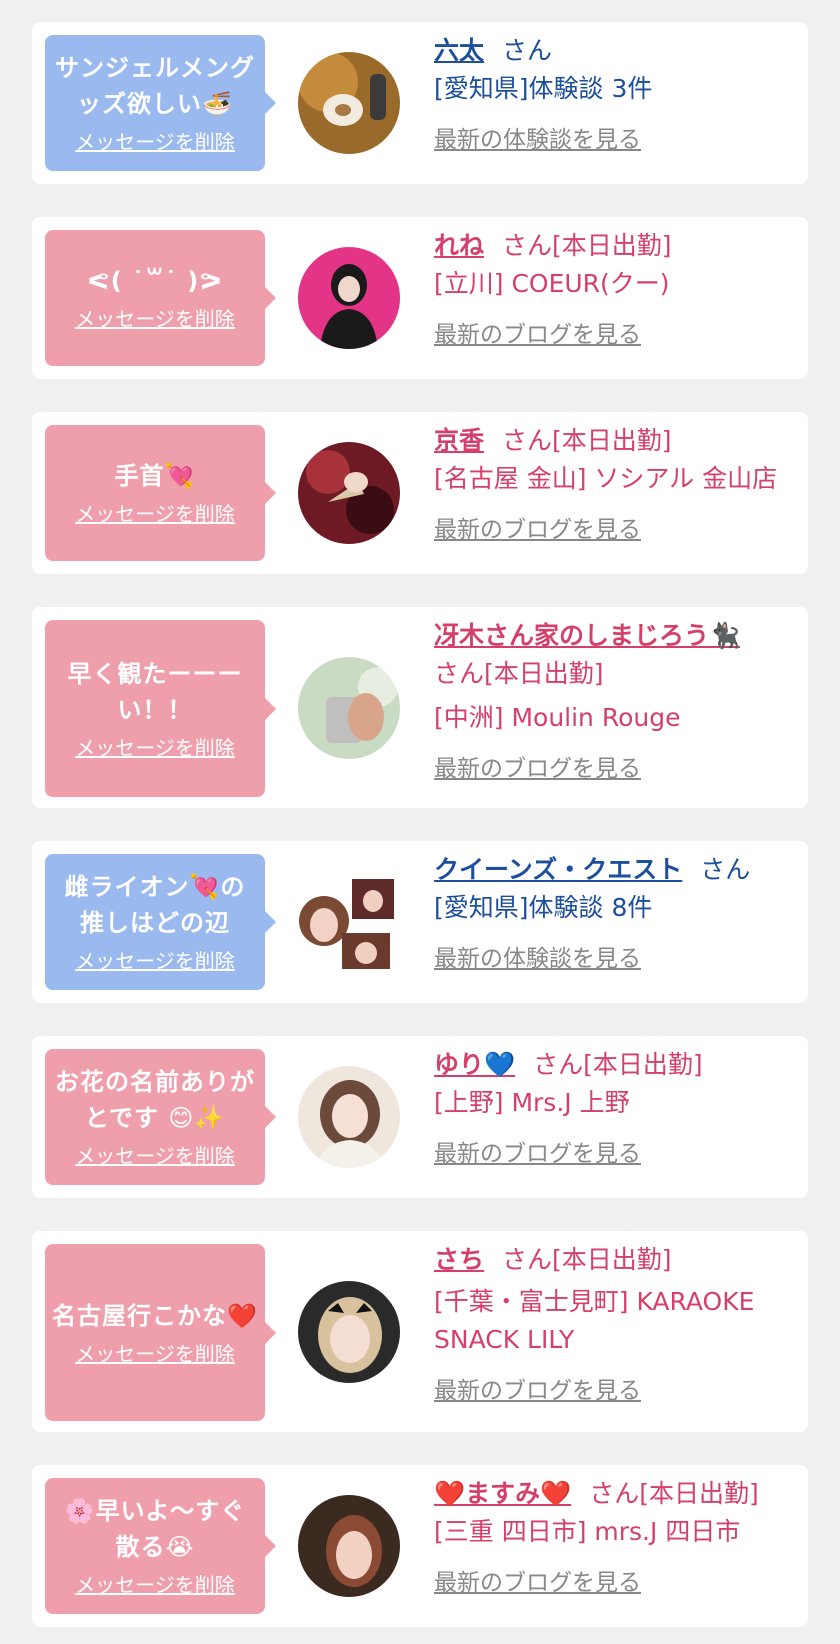 This screenshot has height=1644, width=840. What do you see at coordinates (543, 88) in the screenshot?
I see `item-subtitle: [愛知県]体験談 3件` at bounding box center [543, 88].